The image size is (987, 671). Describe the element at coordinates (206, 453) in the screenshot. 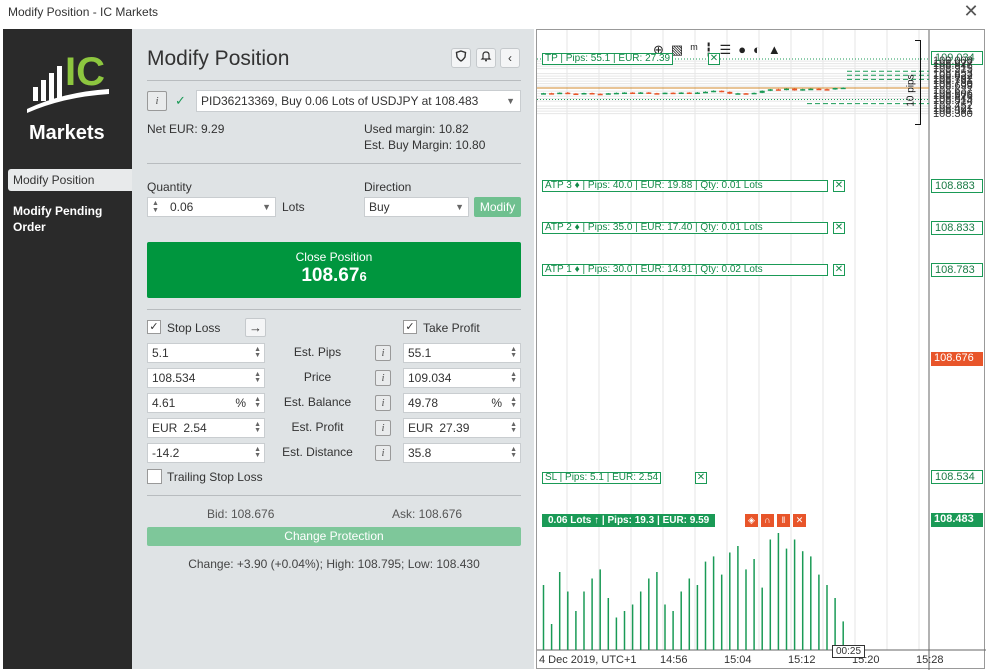

I see `sl-distance-input: -14.2 ▲ ▼` at that location.